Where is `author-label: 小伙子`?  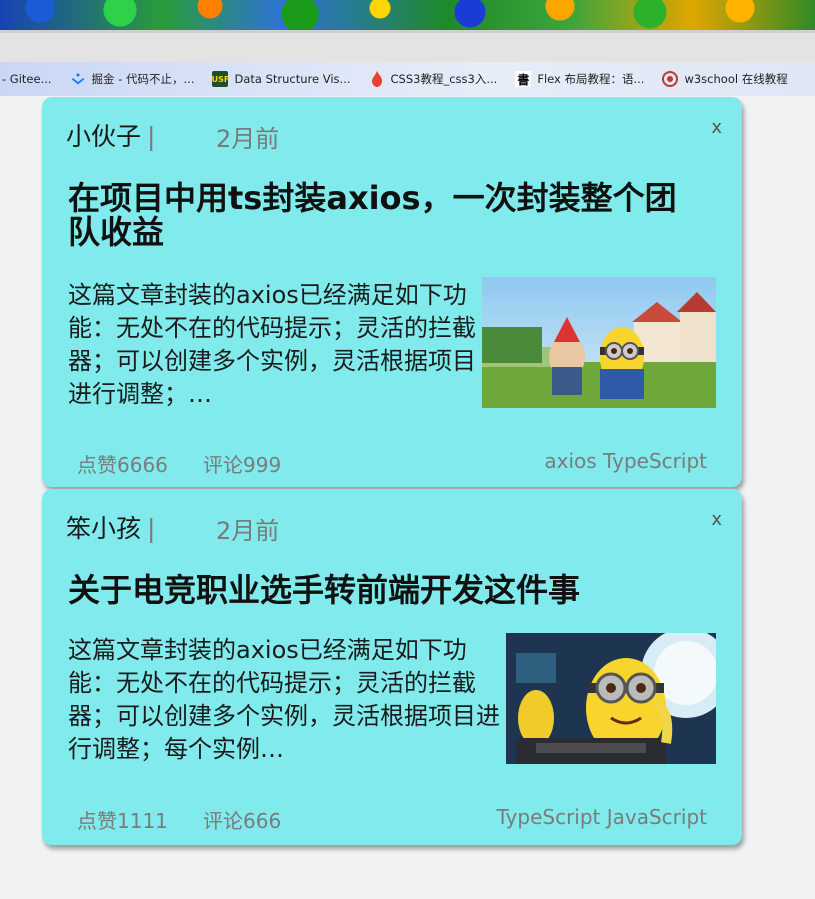
author-label: 小伙子 is located at coordinates (104, 136).